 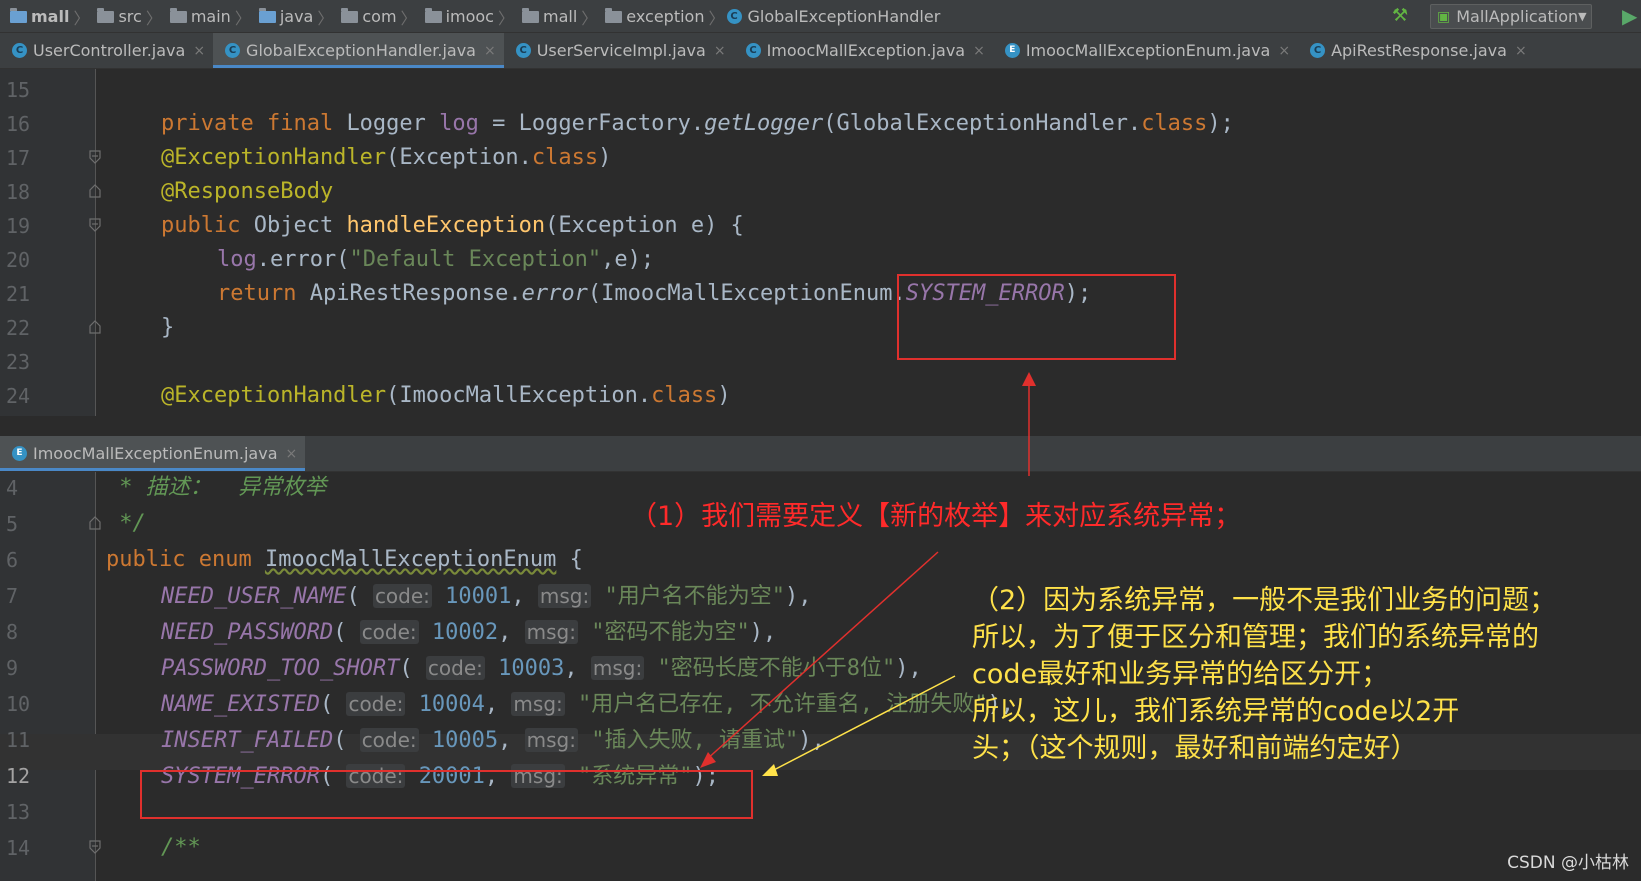 What do you see at coordinates (18, 158) in the screenshot?
I see `line-number: 17` at bounding box center [18, 158].